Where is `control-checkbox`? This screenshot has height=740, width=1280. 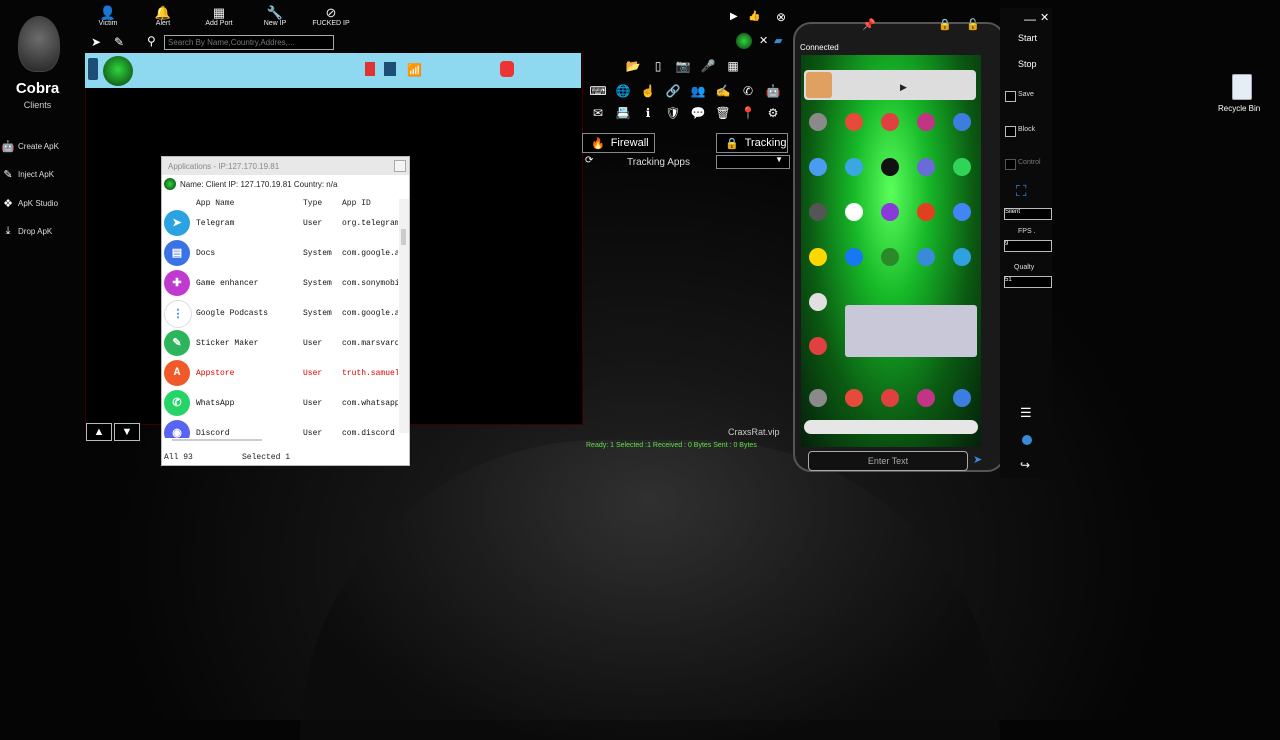
control-checkbox is located at coordinates (1010, 164).